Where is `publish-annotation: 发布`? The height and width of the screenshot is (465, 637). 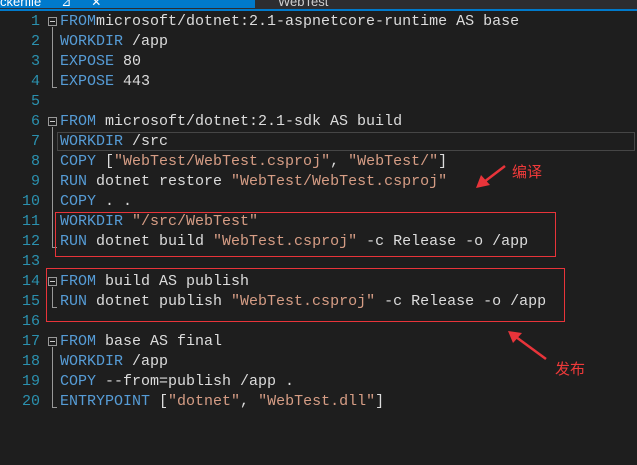
publish-annotation: 发布 is located at coordinates (570, 369).